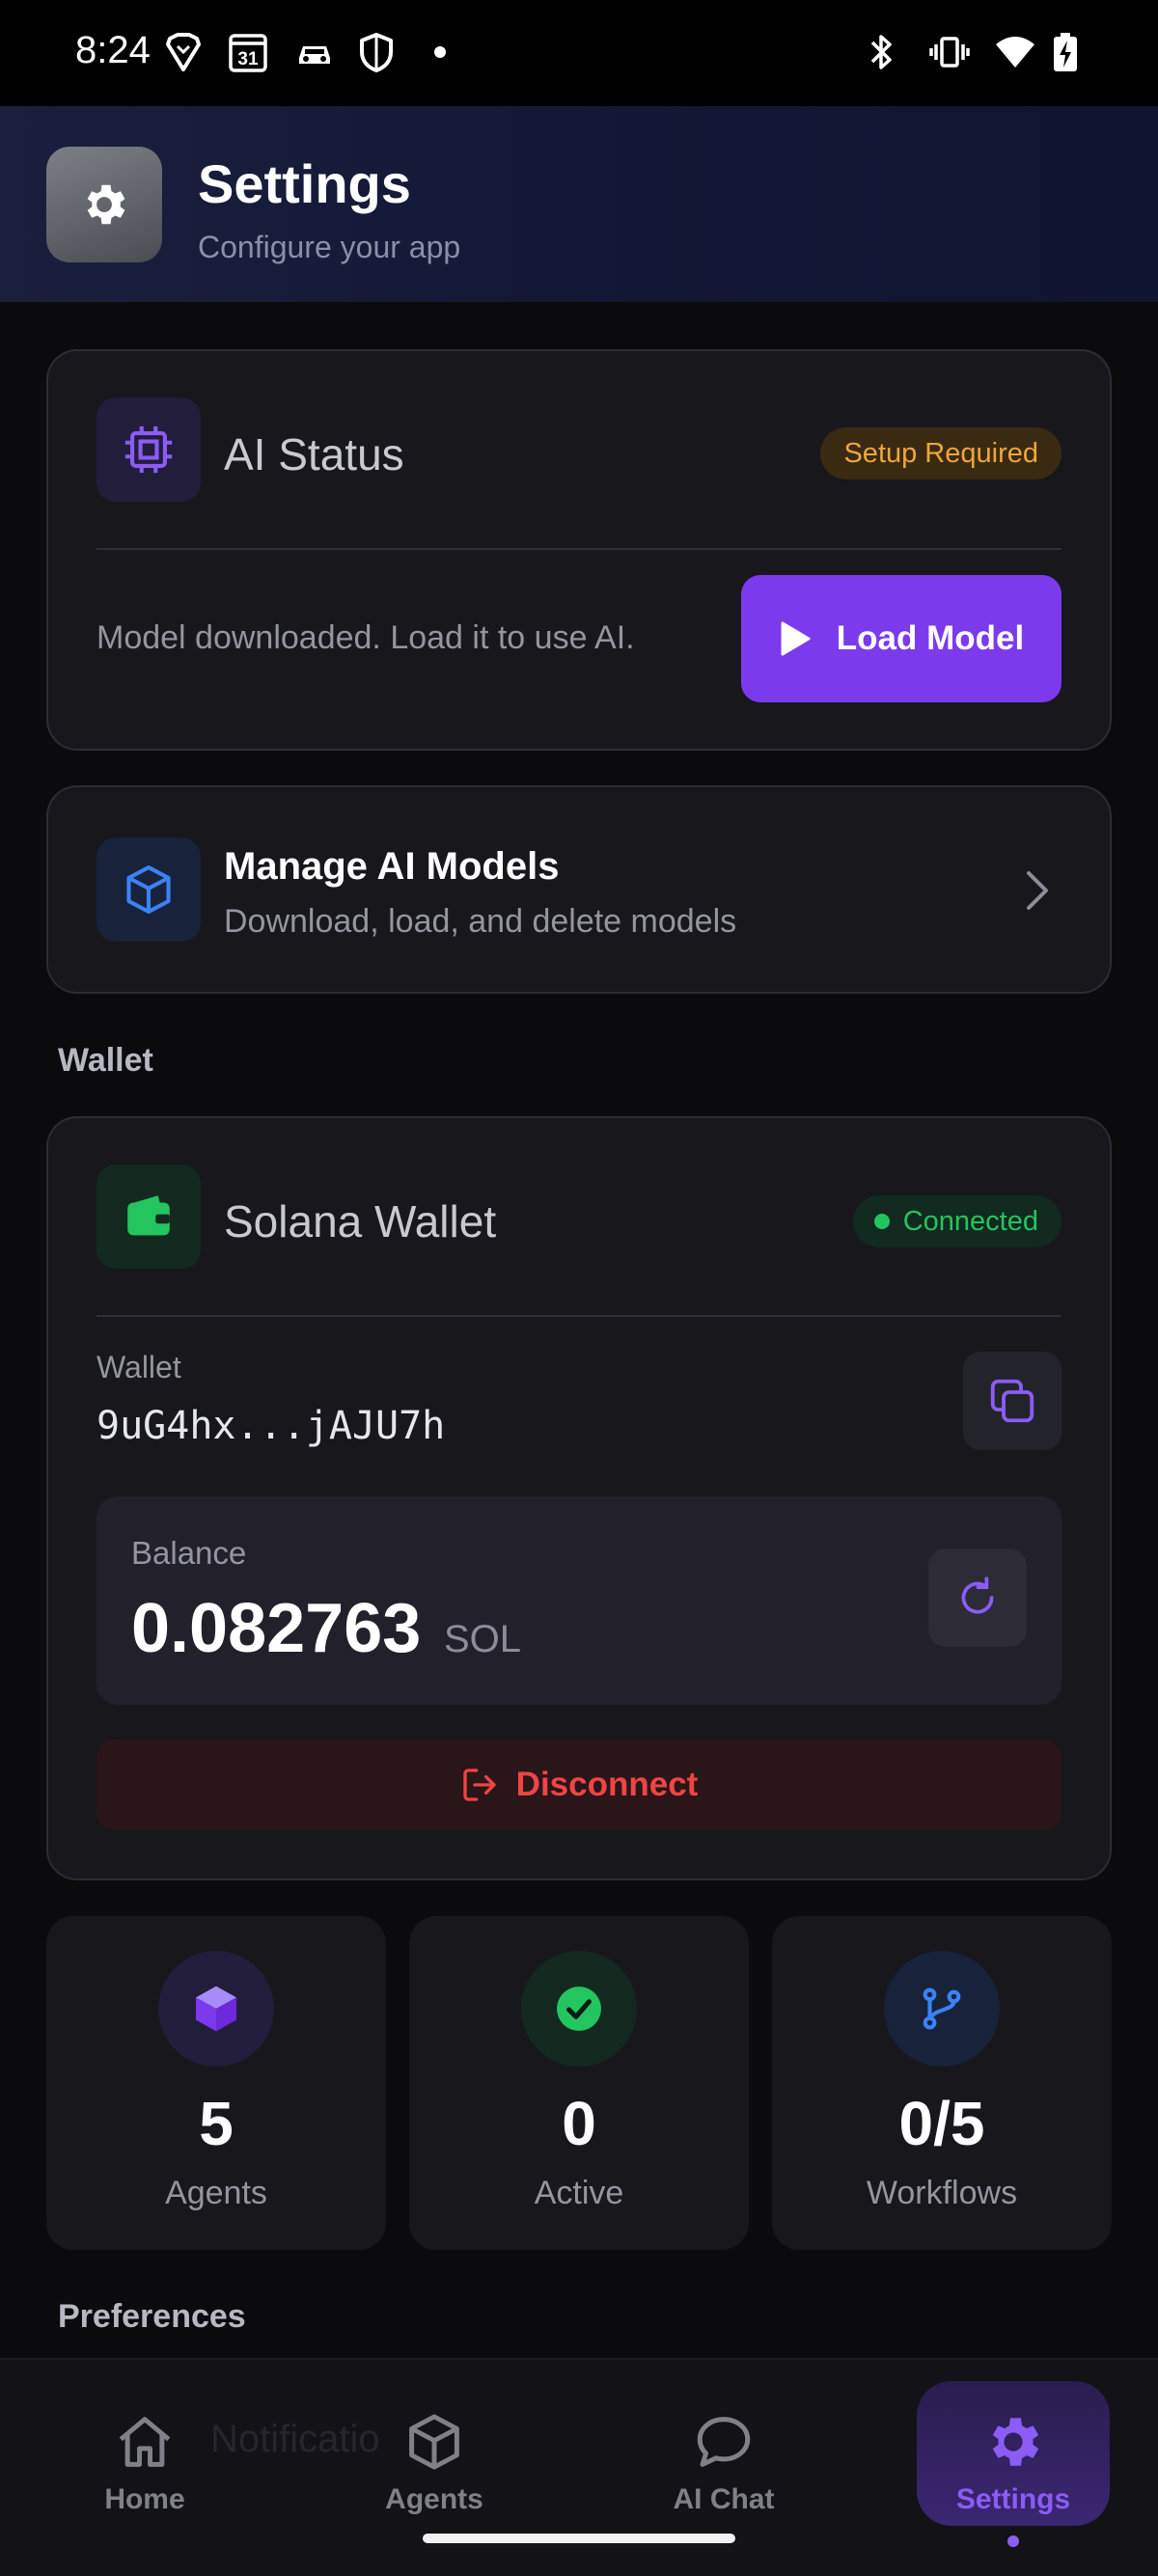 This screenshot has height=2576, width=1158. I want to click on cpu-icon, so click(148, 450).